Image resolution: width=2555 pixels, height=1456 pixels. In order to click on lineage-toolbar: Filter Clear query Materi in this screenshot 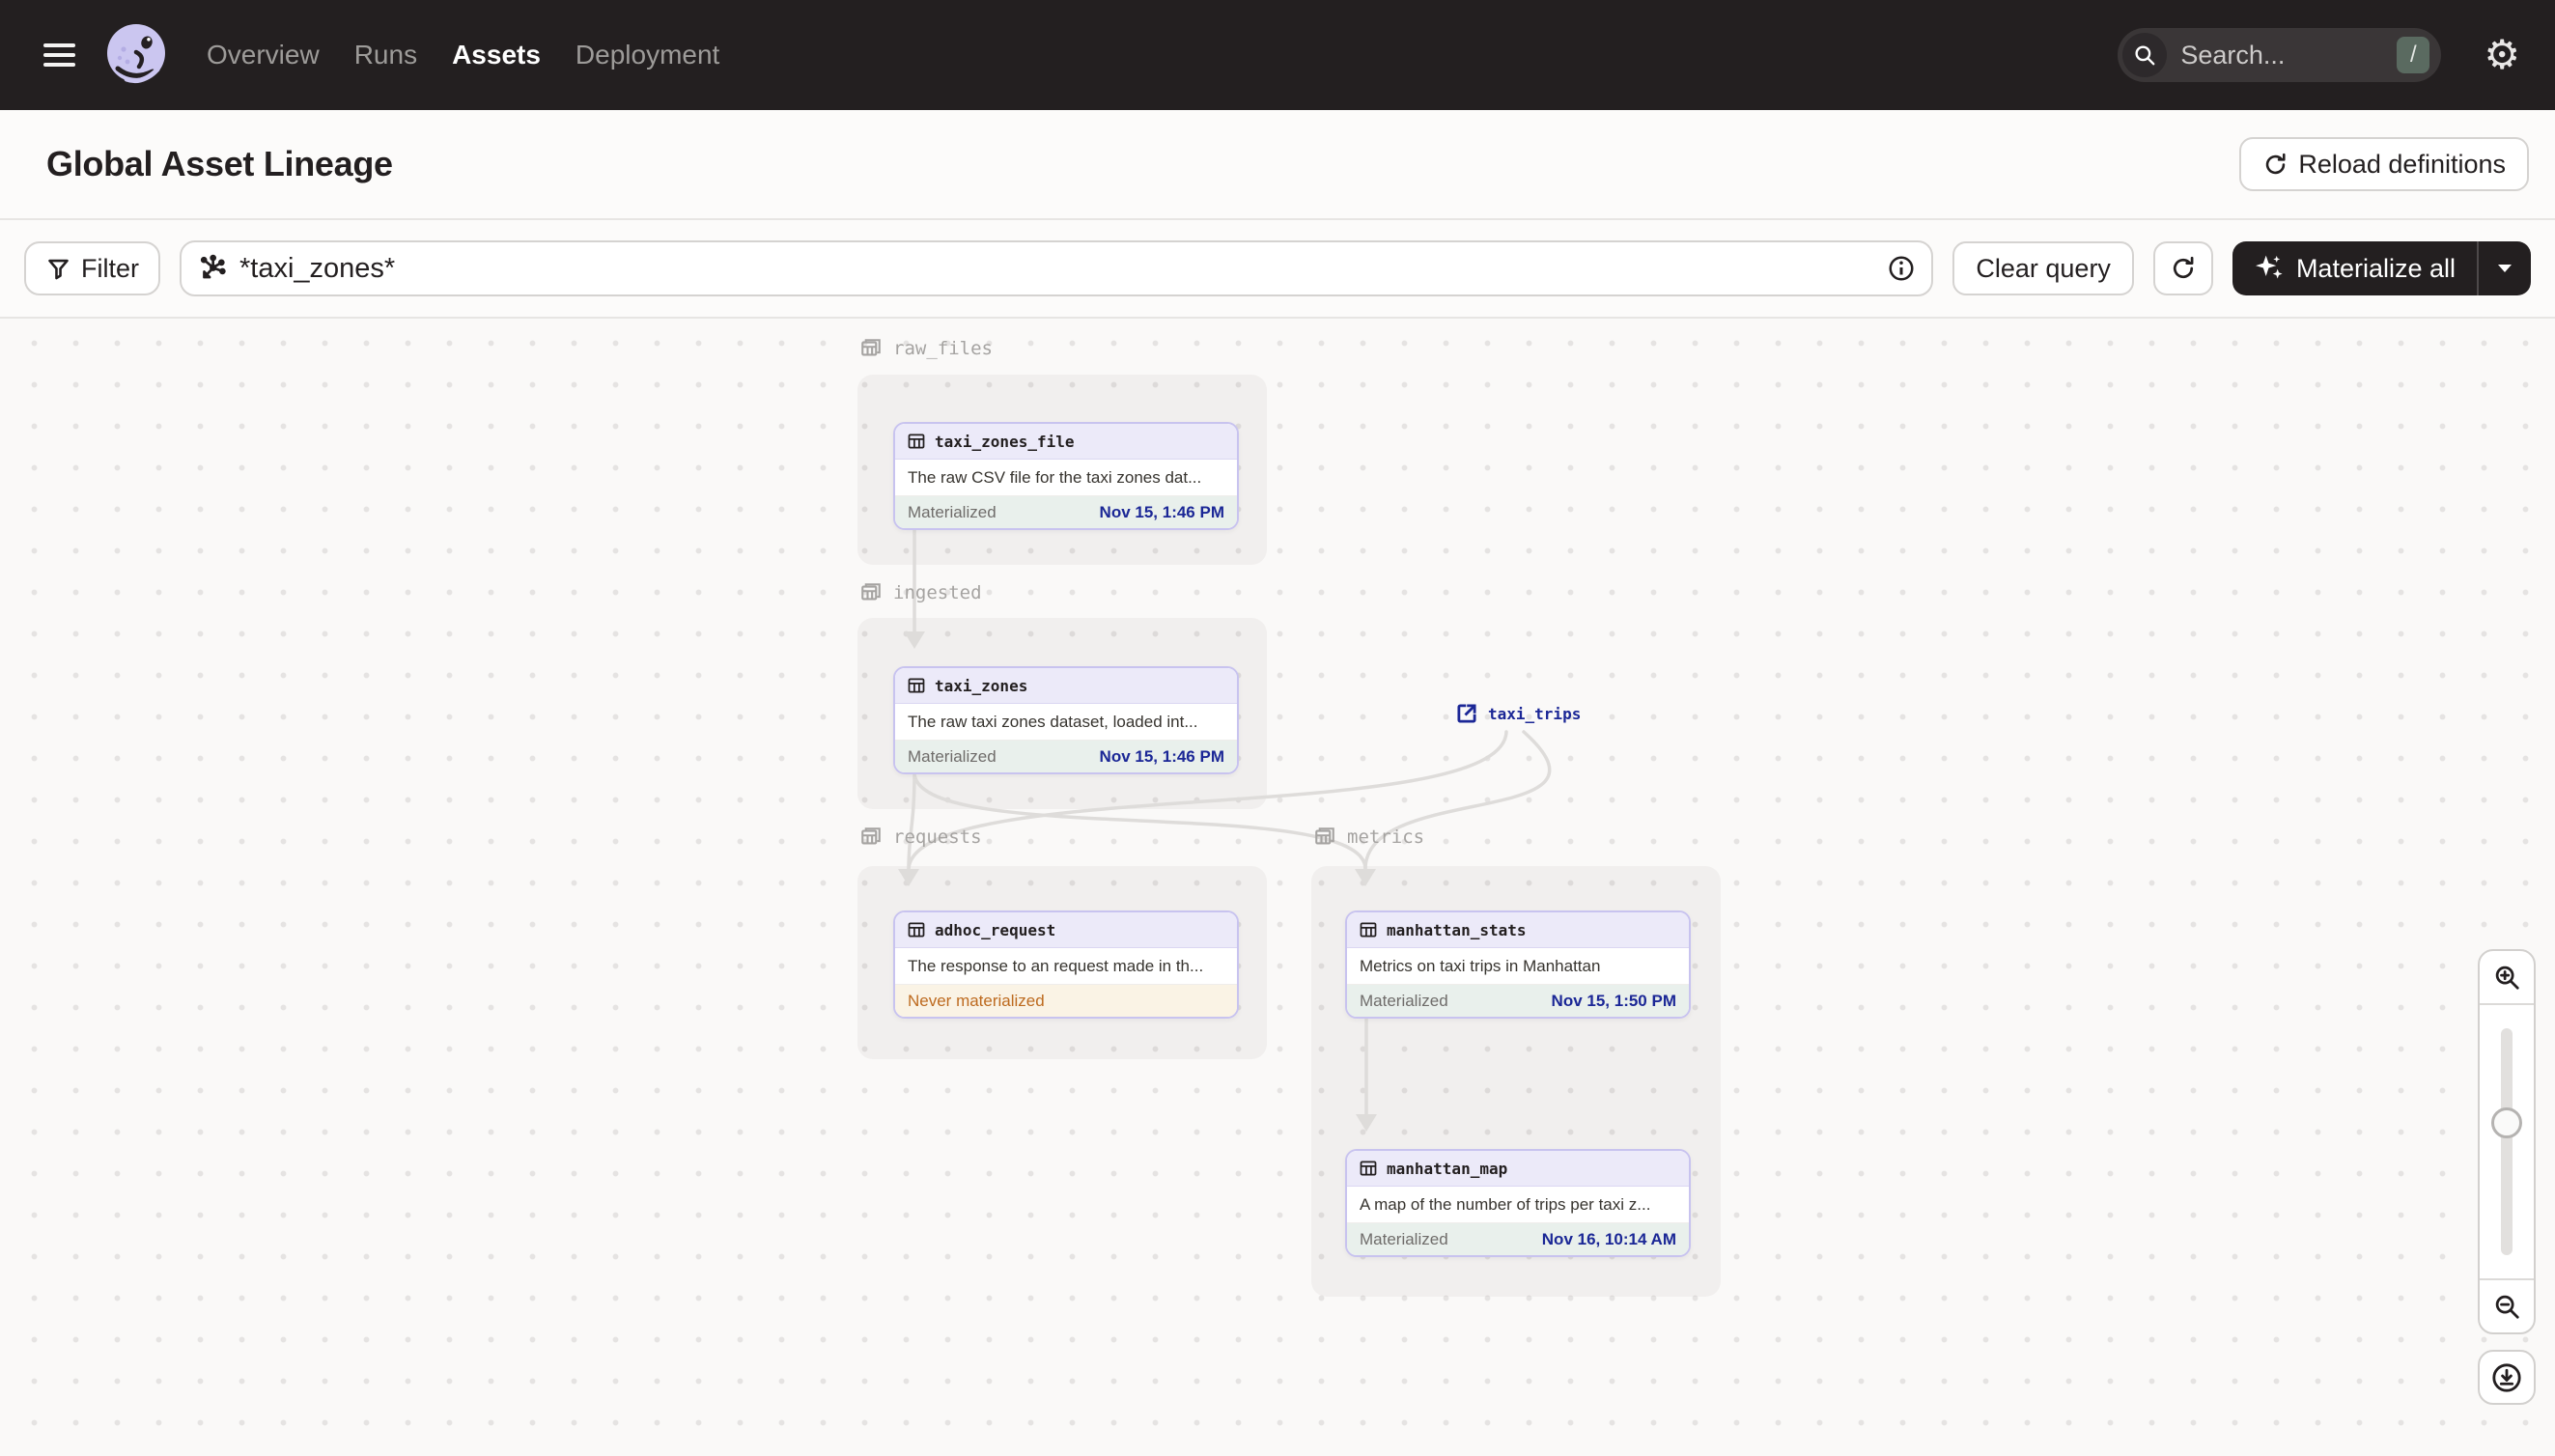, I will do `click(1277, 269)`.